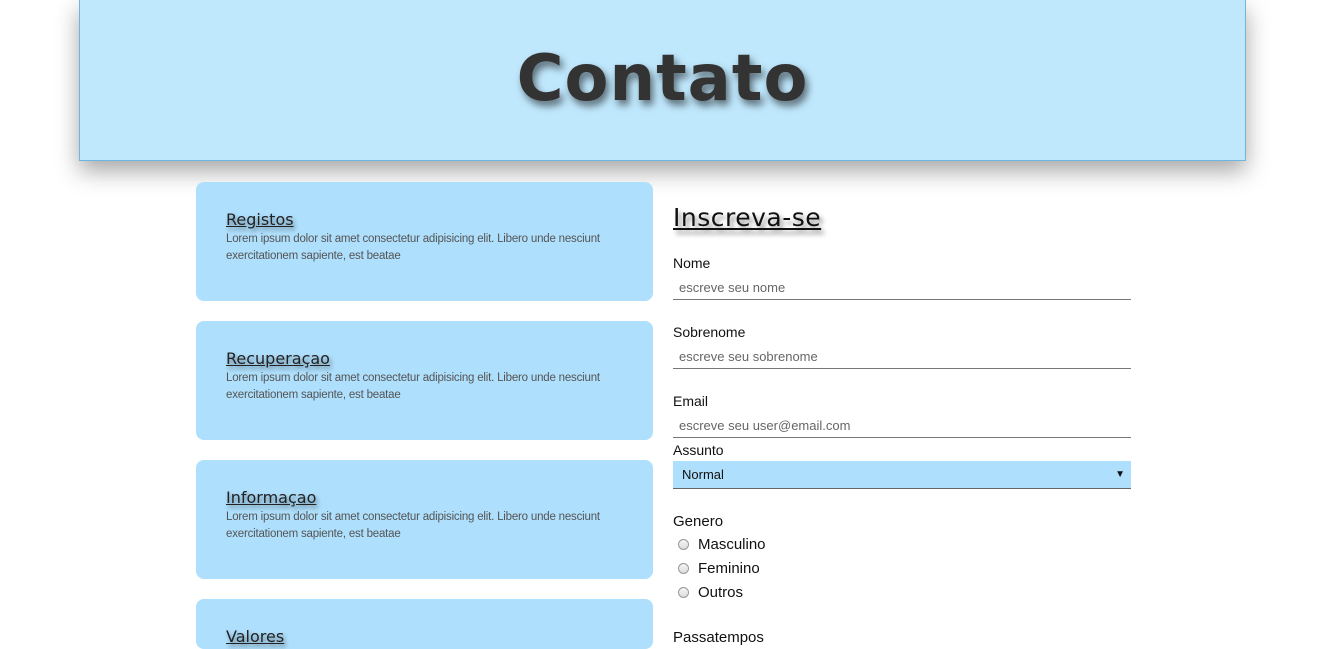 This screenshot has width=1320, height=649. Describe the element at coordinates (698, 450) in the screenshot. I see `assunto-label: Assunto` at that location.